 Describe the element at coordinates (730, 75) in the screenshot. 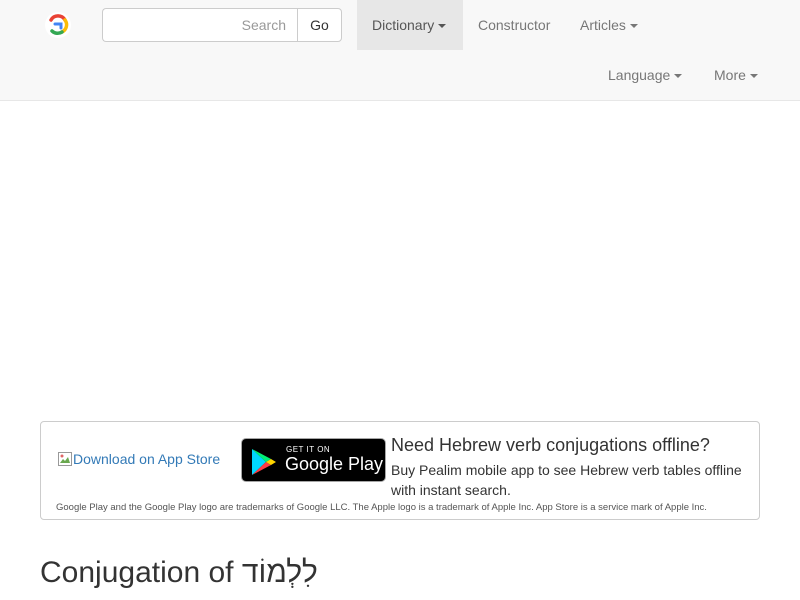

I see `nav-more-label: More` at that location.